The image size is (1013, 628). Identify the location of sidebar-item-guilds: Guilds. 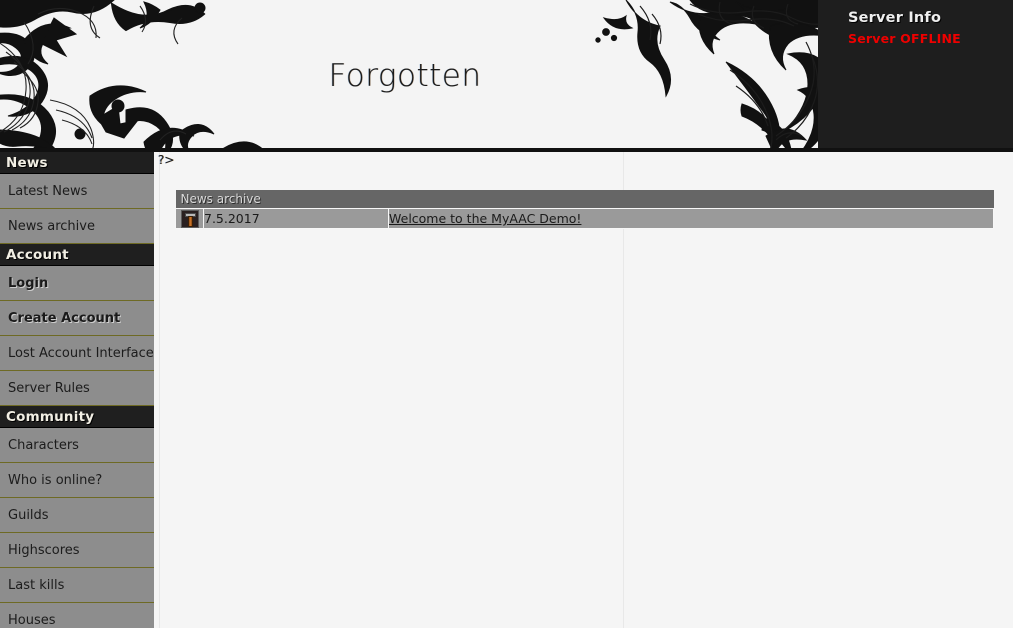
(77, 515).